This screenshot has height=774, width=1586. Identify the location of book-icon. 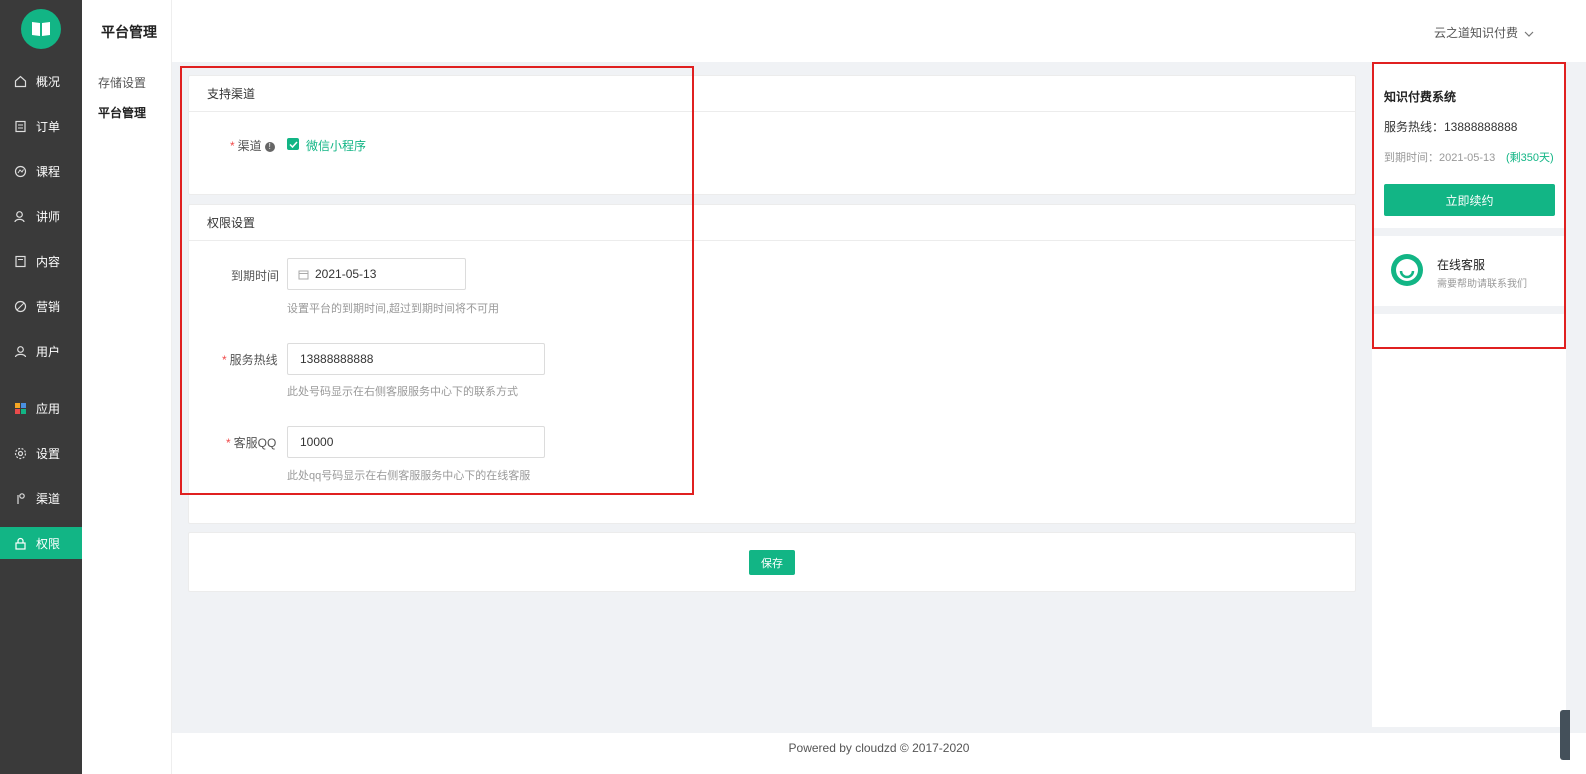
(41, 29).